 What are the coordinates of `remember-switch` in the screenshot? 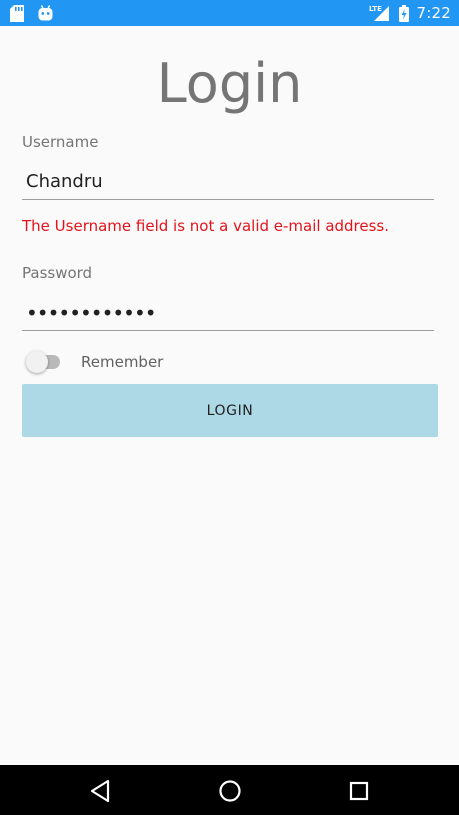 It's located at (44, 362).